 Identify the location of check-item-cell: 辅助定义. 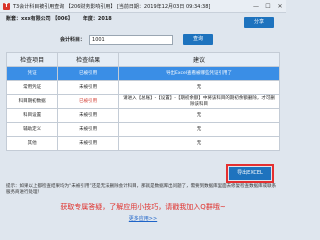
(32, 129).